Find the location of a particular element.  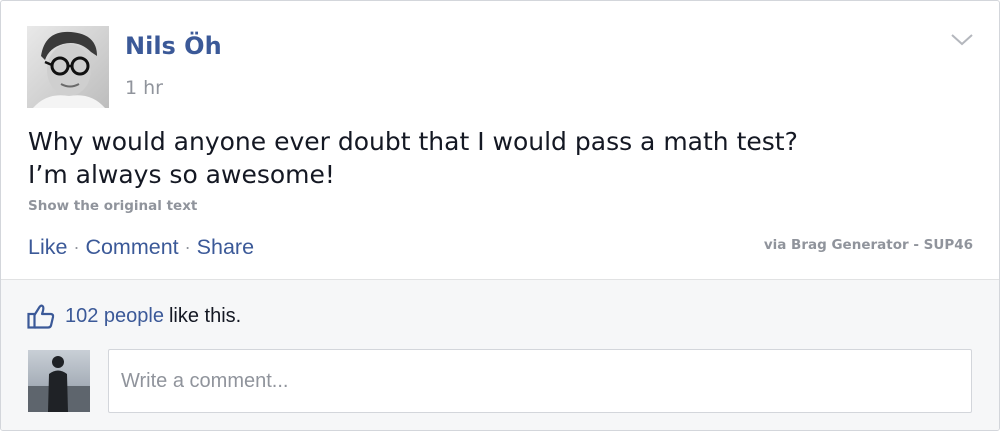

show-original-link: Show the original text is located at coordinates (112, 206).